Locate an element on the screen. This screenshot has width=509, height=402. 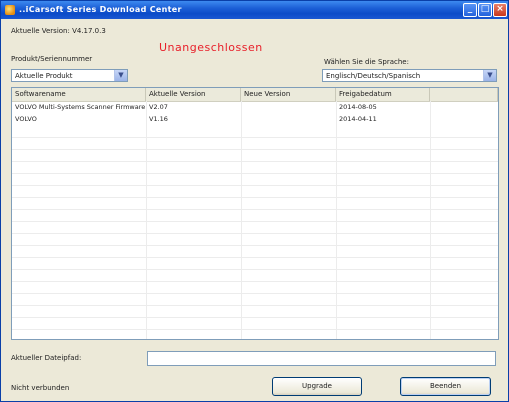
product-select: Aktuelle Produkt ▼ is located at coordinates (69, 75).